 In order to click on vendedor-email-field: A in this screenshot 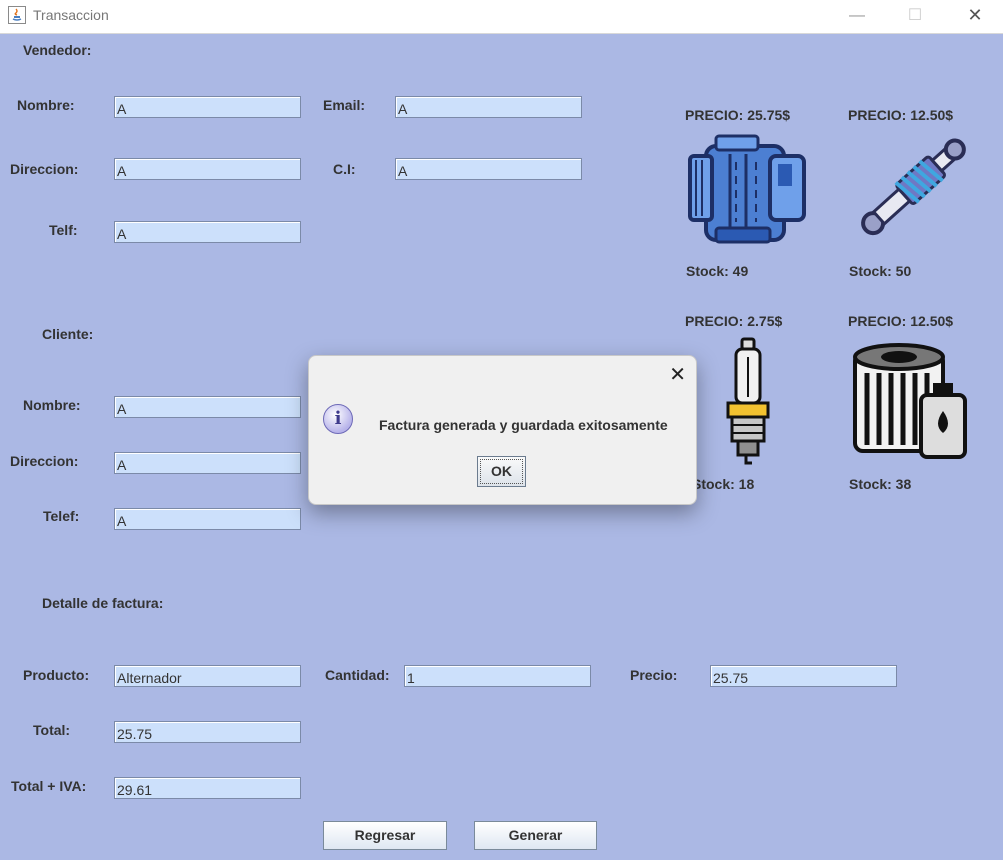, I will do `click(488, 107)`.